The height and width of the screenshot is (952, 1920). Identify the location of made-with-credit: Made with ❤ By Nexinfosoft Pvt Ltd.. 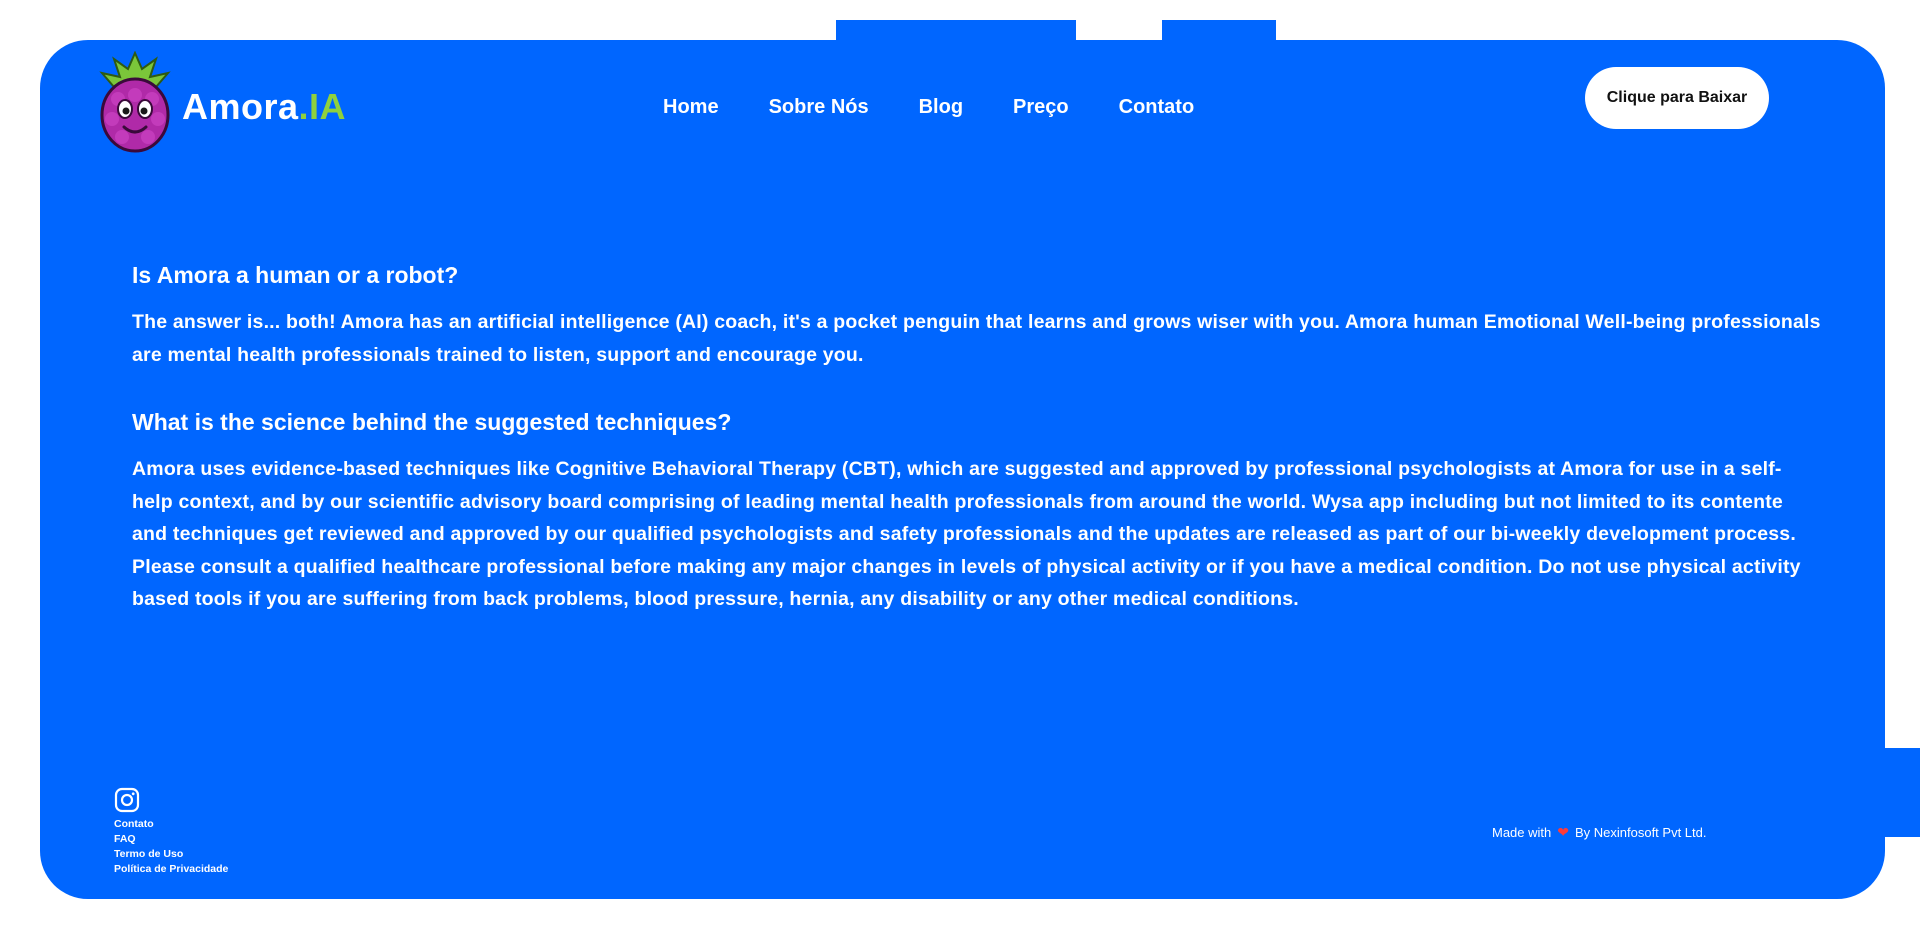
(1599, 832).